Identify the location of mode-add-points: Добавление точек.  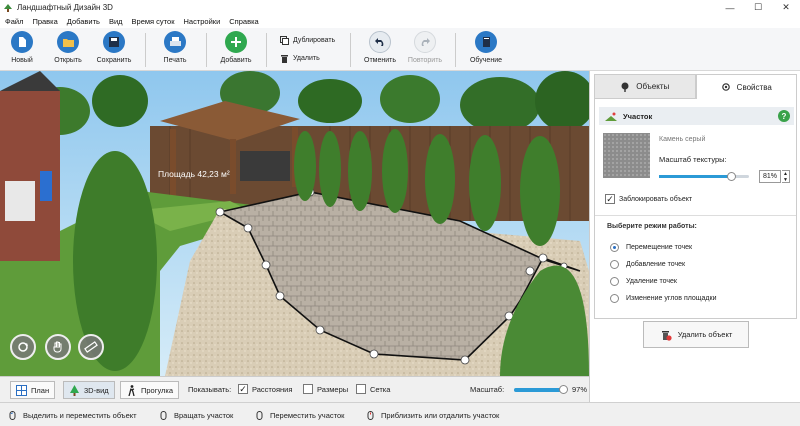
(647, 264).